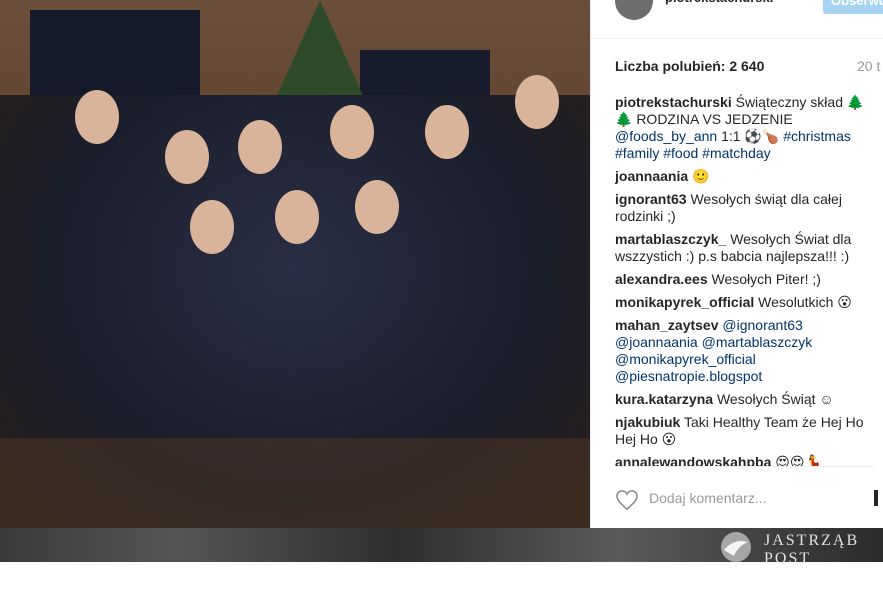 This screenshot has height=598, width=883. What do you see at coordinates (876, 498) in the screenshot?
I see `more-options-icon` at bounding box center [876, 498].